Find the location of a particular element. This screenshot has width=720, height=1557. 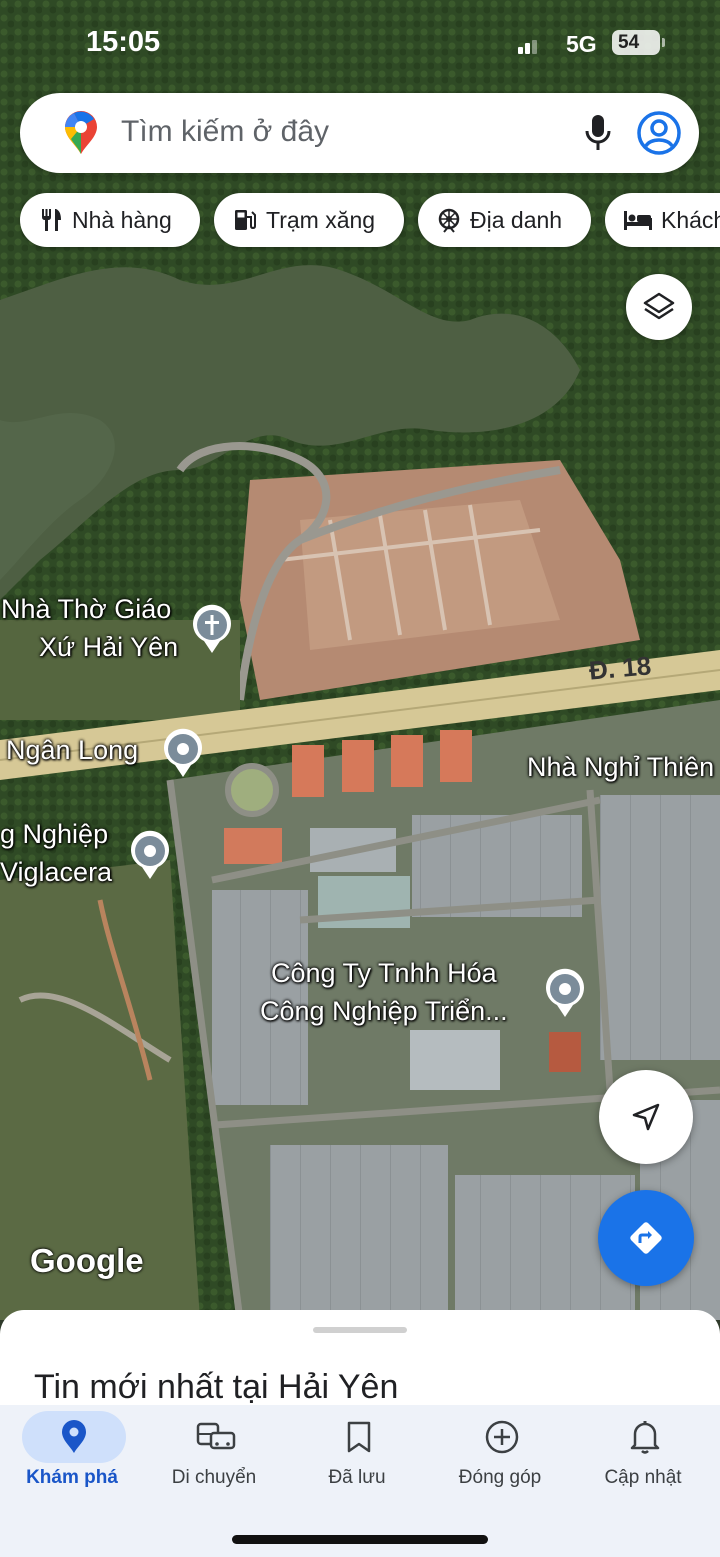

chip-hotel-label: Khách is located at coordinates (690, 219).